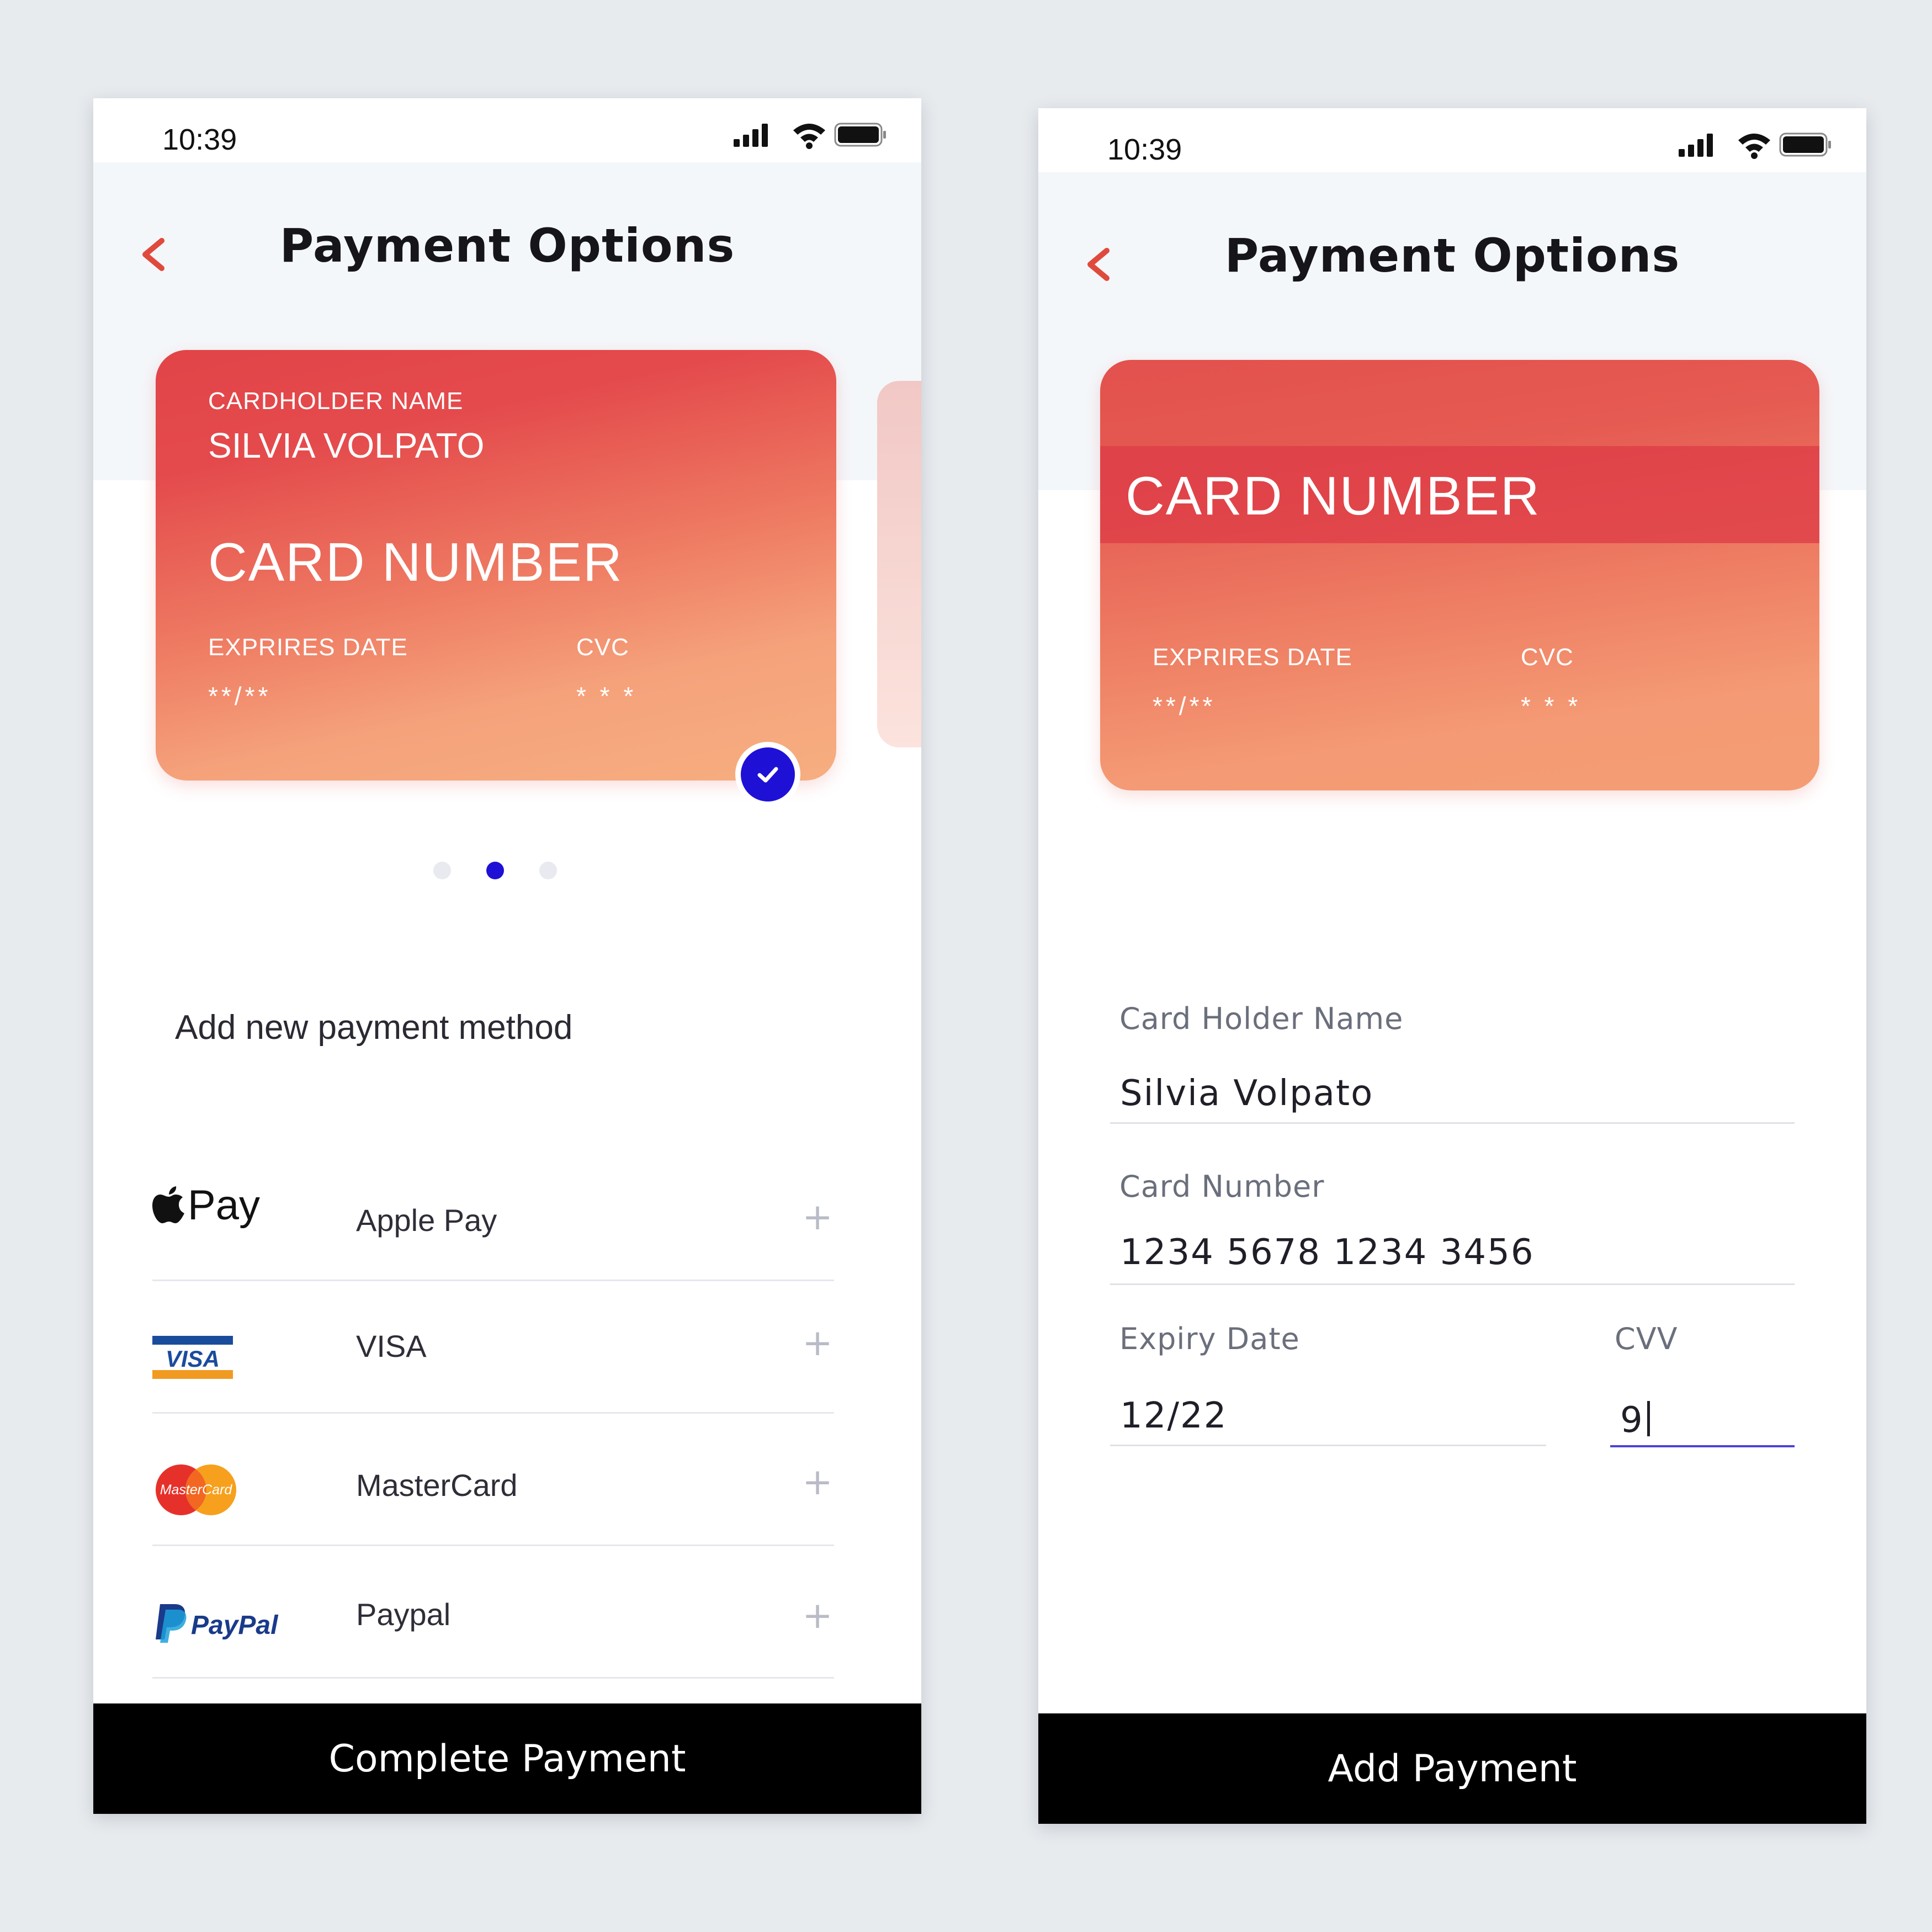 Image resolution: width=1932 pixels, height=1932 pixels. What do you see at coordinates (1327, 1253) in the screenshot?
I see `card-number-value: 1234 5678 1234 3456` at bounding box center [1327, 1253].